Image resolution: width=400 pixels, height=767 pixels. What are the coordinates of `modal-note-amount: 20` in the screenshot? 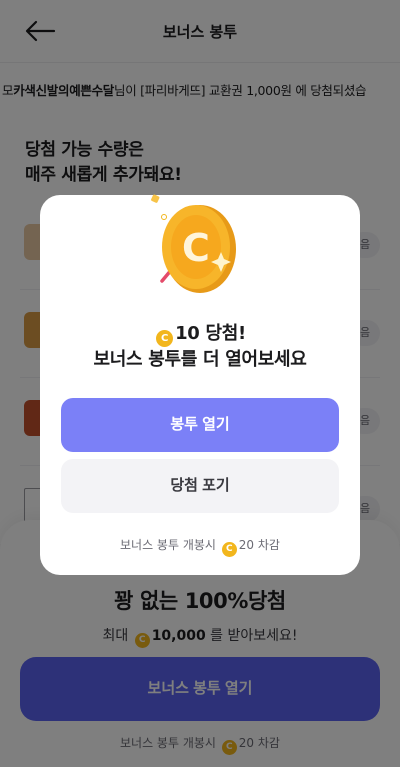 It's located at (246, 545).